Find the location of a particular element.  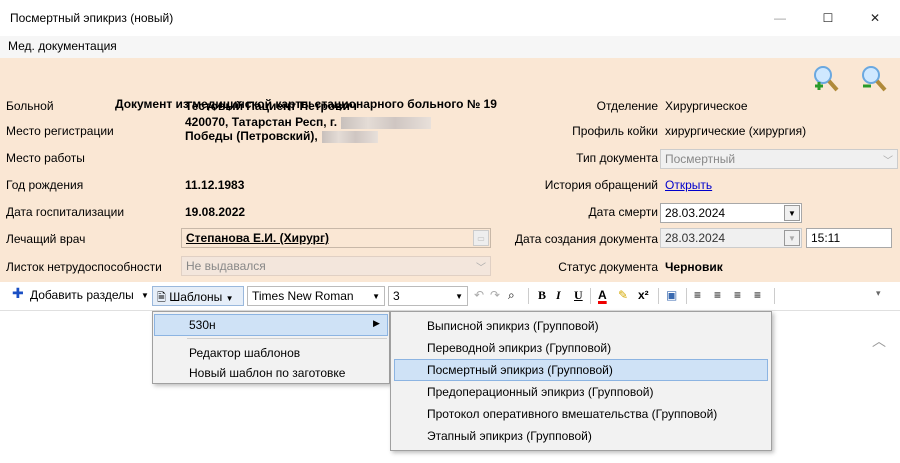

bed-label: Профиль койки is located at coordinates (615, 131).